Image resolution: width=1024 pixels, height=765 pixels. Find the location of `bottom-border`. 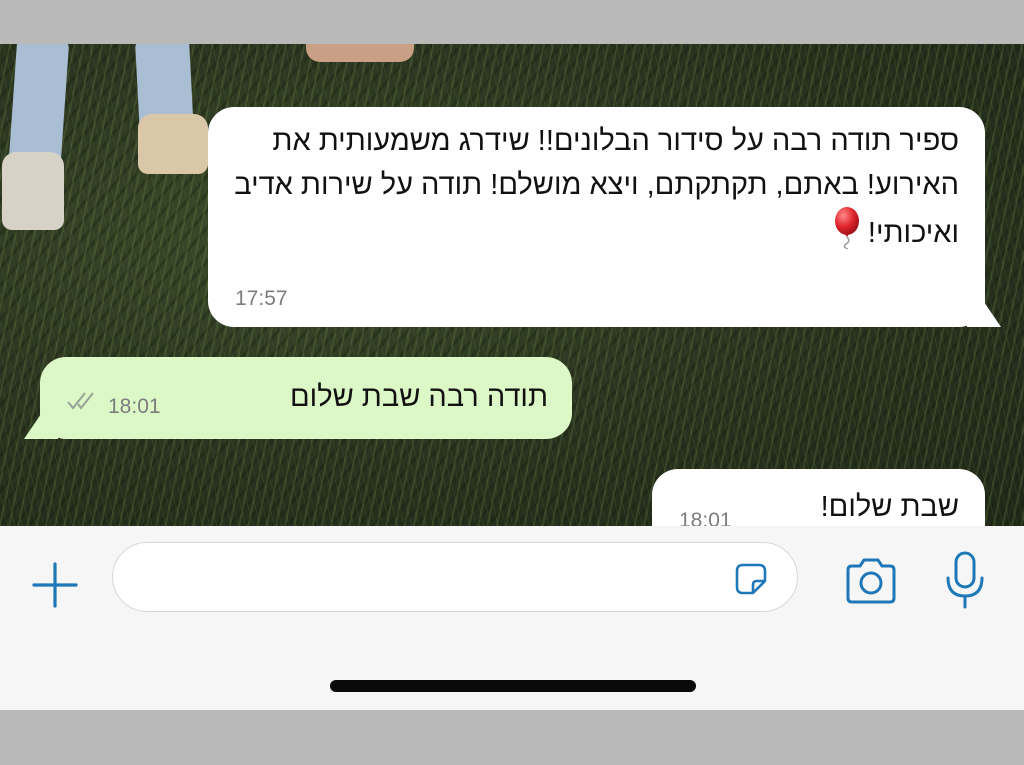

bottom-border is located at coordinates (512, 737).